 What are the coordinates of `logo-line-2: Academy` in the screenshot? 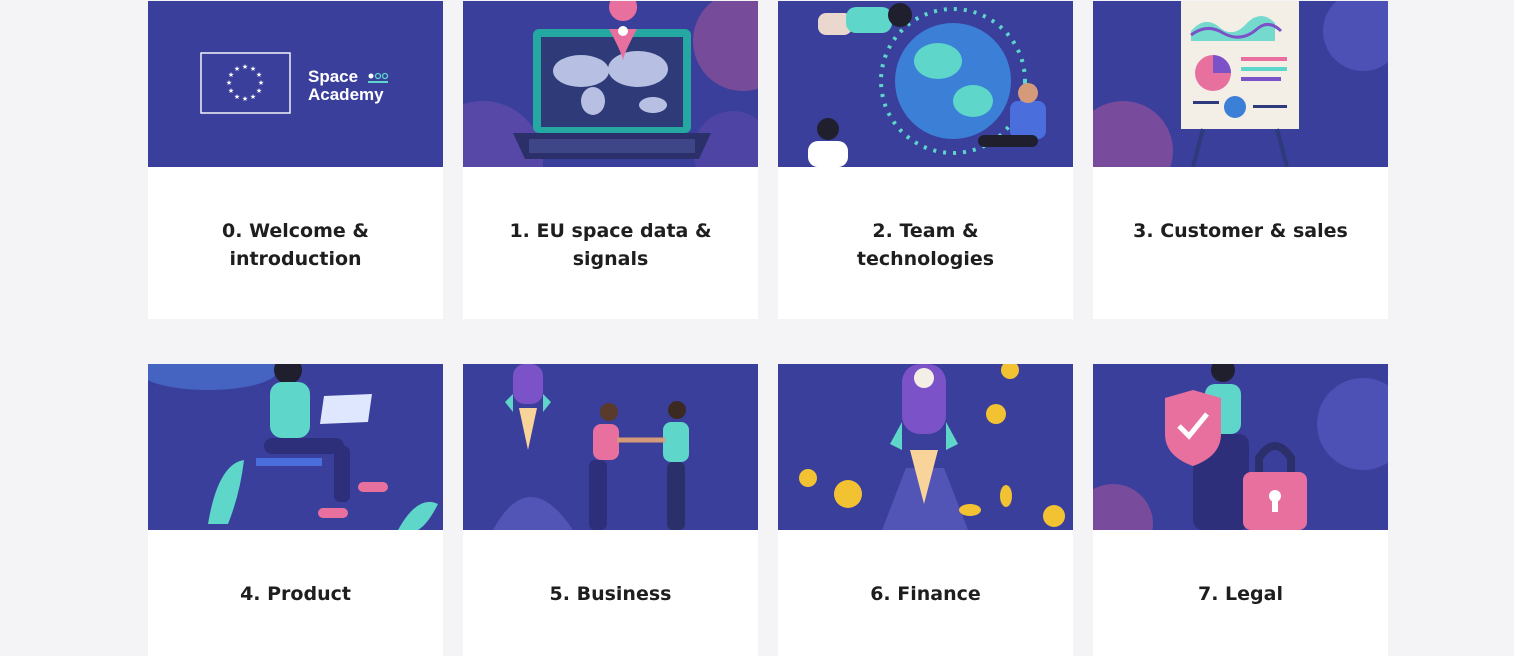 It's located at (346, 94).